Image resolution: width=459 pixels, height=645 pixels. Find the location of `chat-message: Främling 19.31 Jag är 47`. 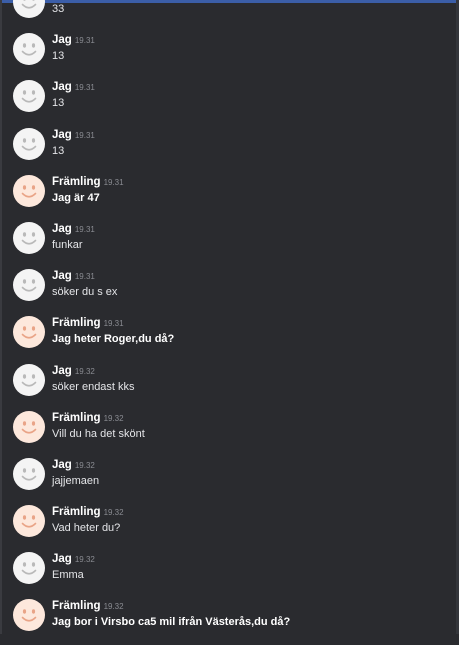

chat-message: Främling 19.31 Jag är 47 is located at coordinates (229, 196).